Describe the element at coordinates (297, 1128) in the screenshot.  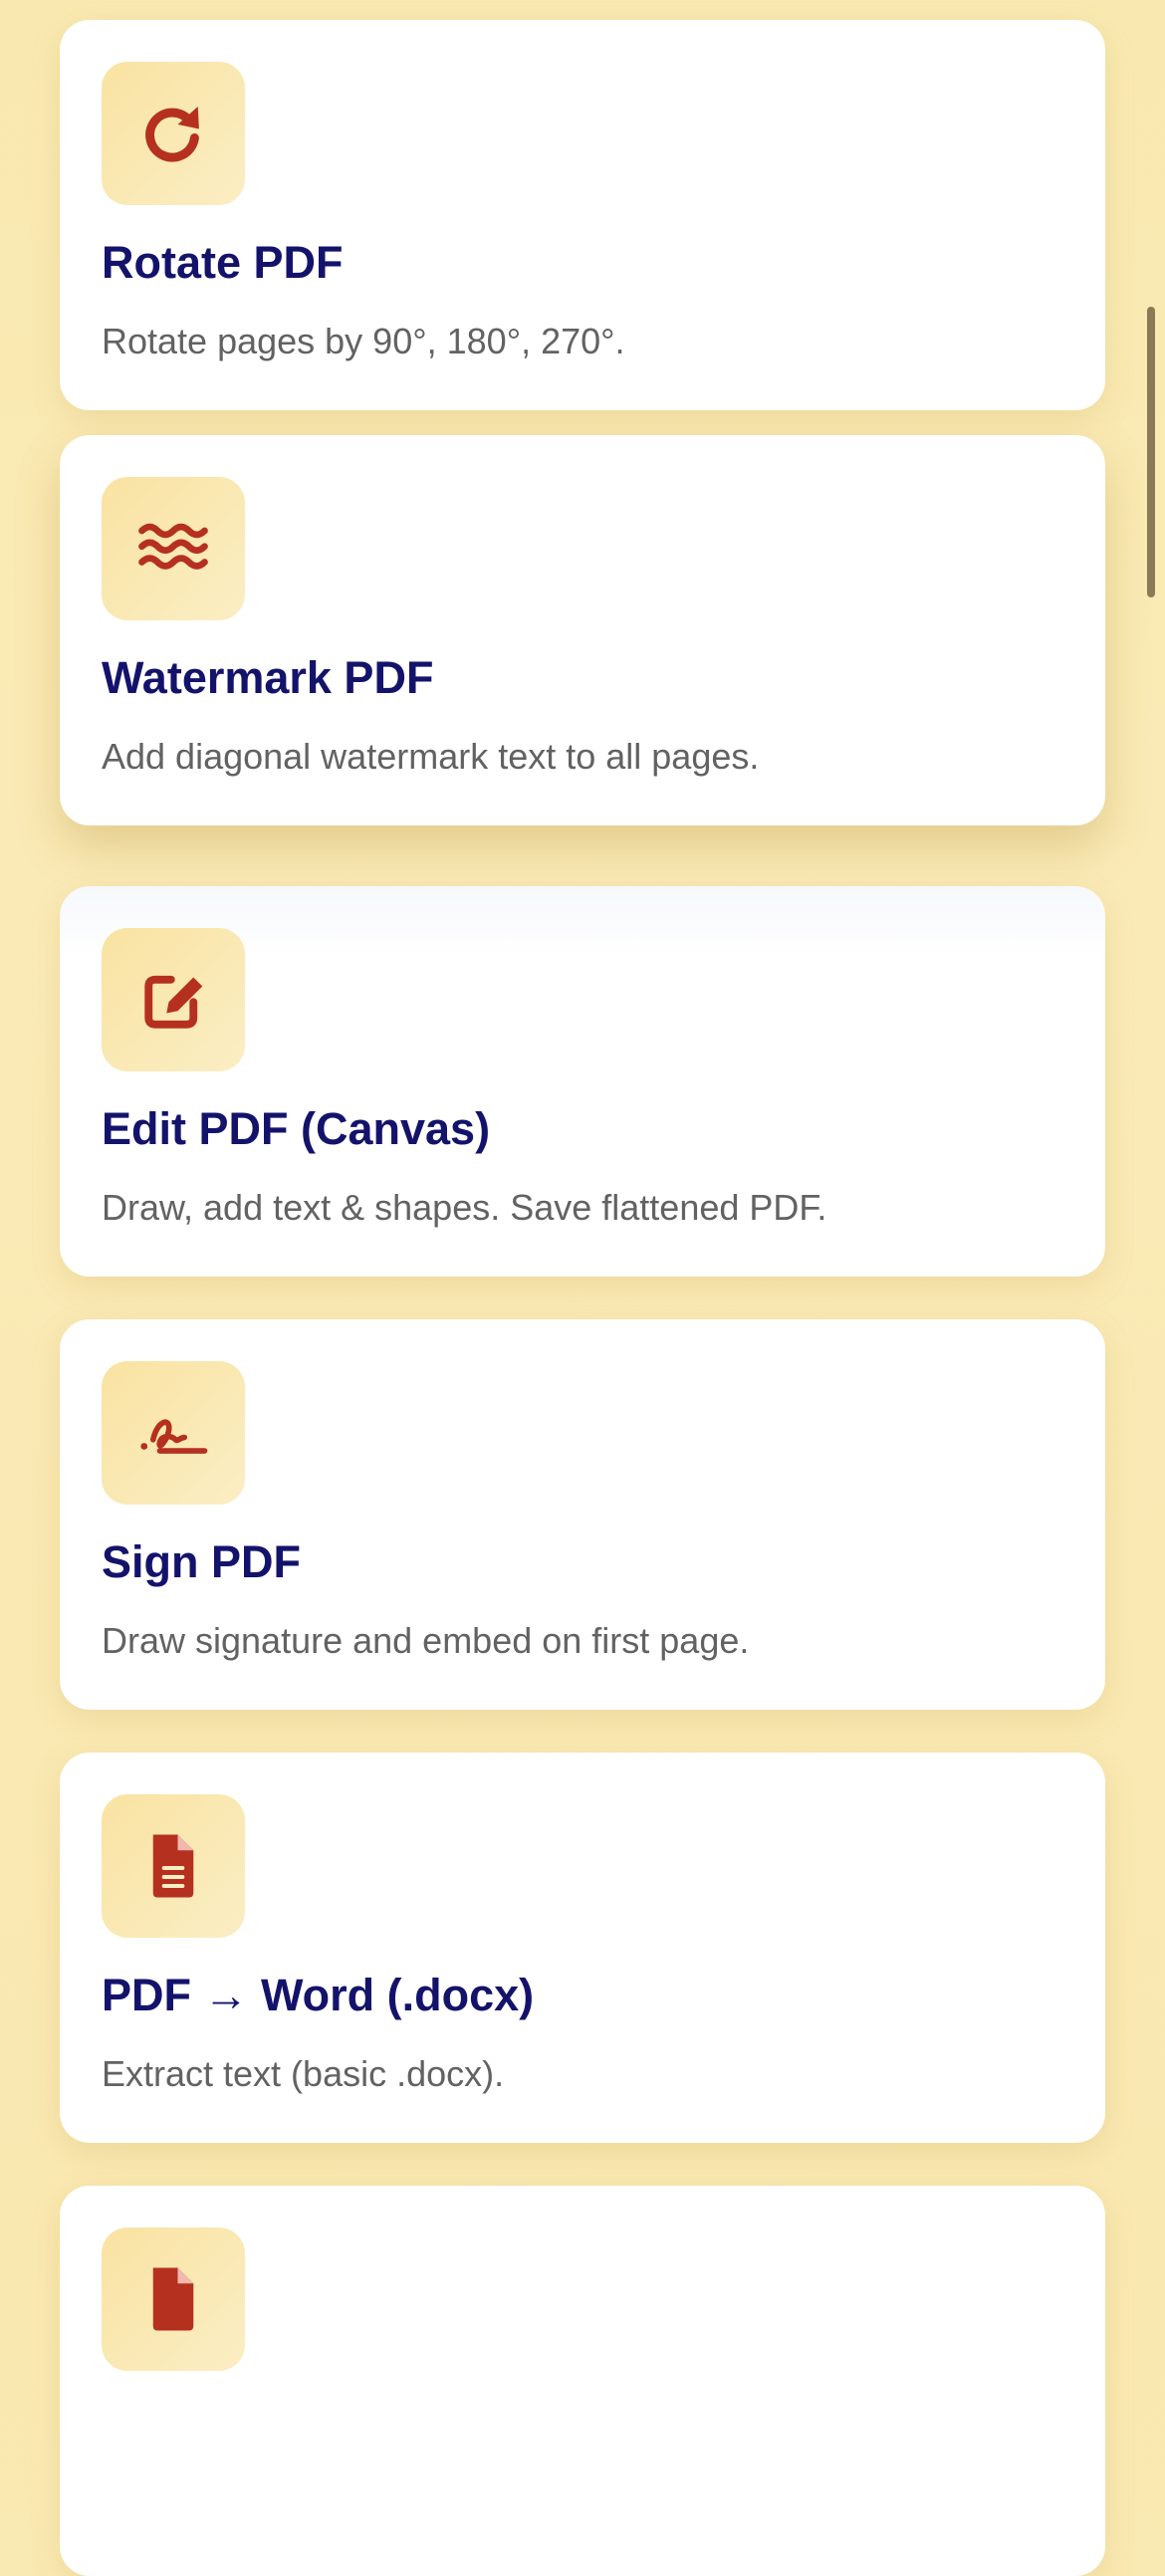
I see `tool-title: Edit PDF (Canvas)` at that location.